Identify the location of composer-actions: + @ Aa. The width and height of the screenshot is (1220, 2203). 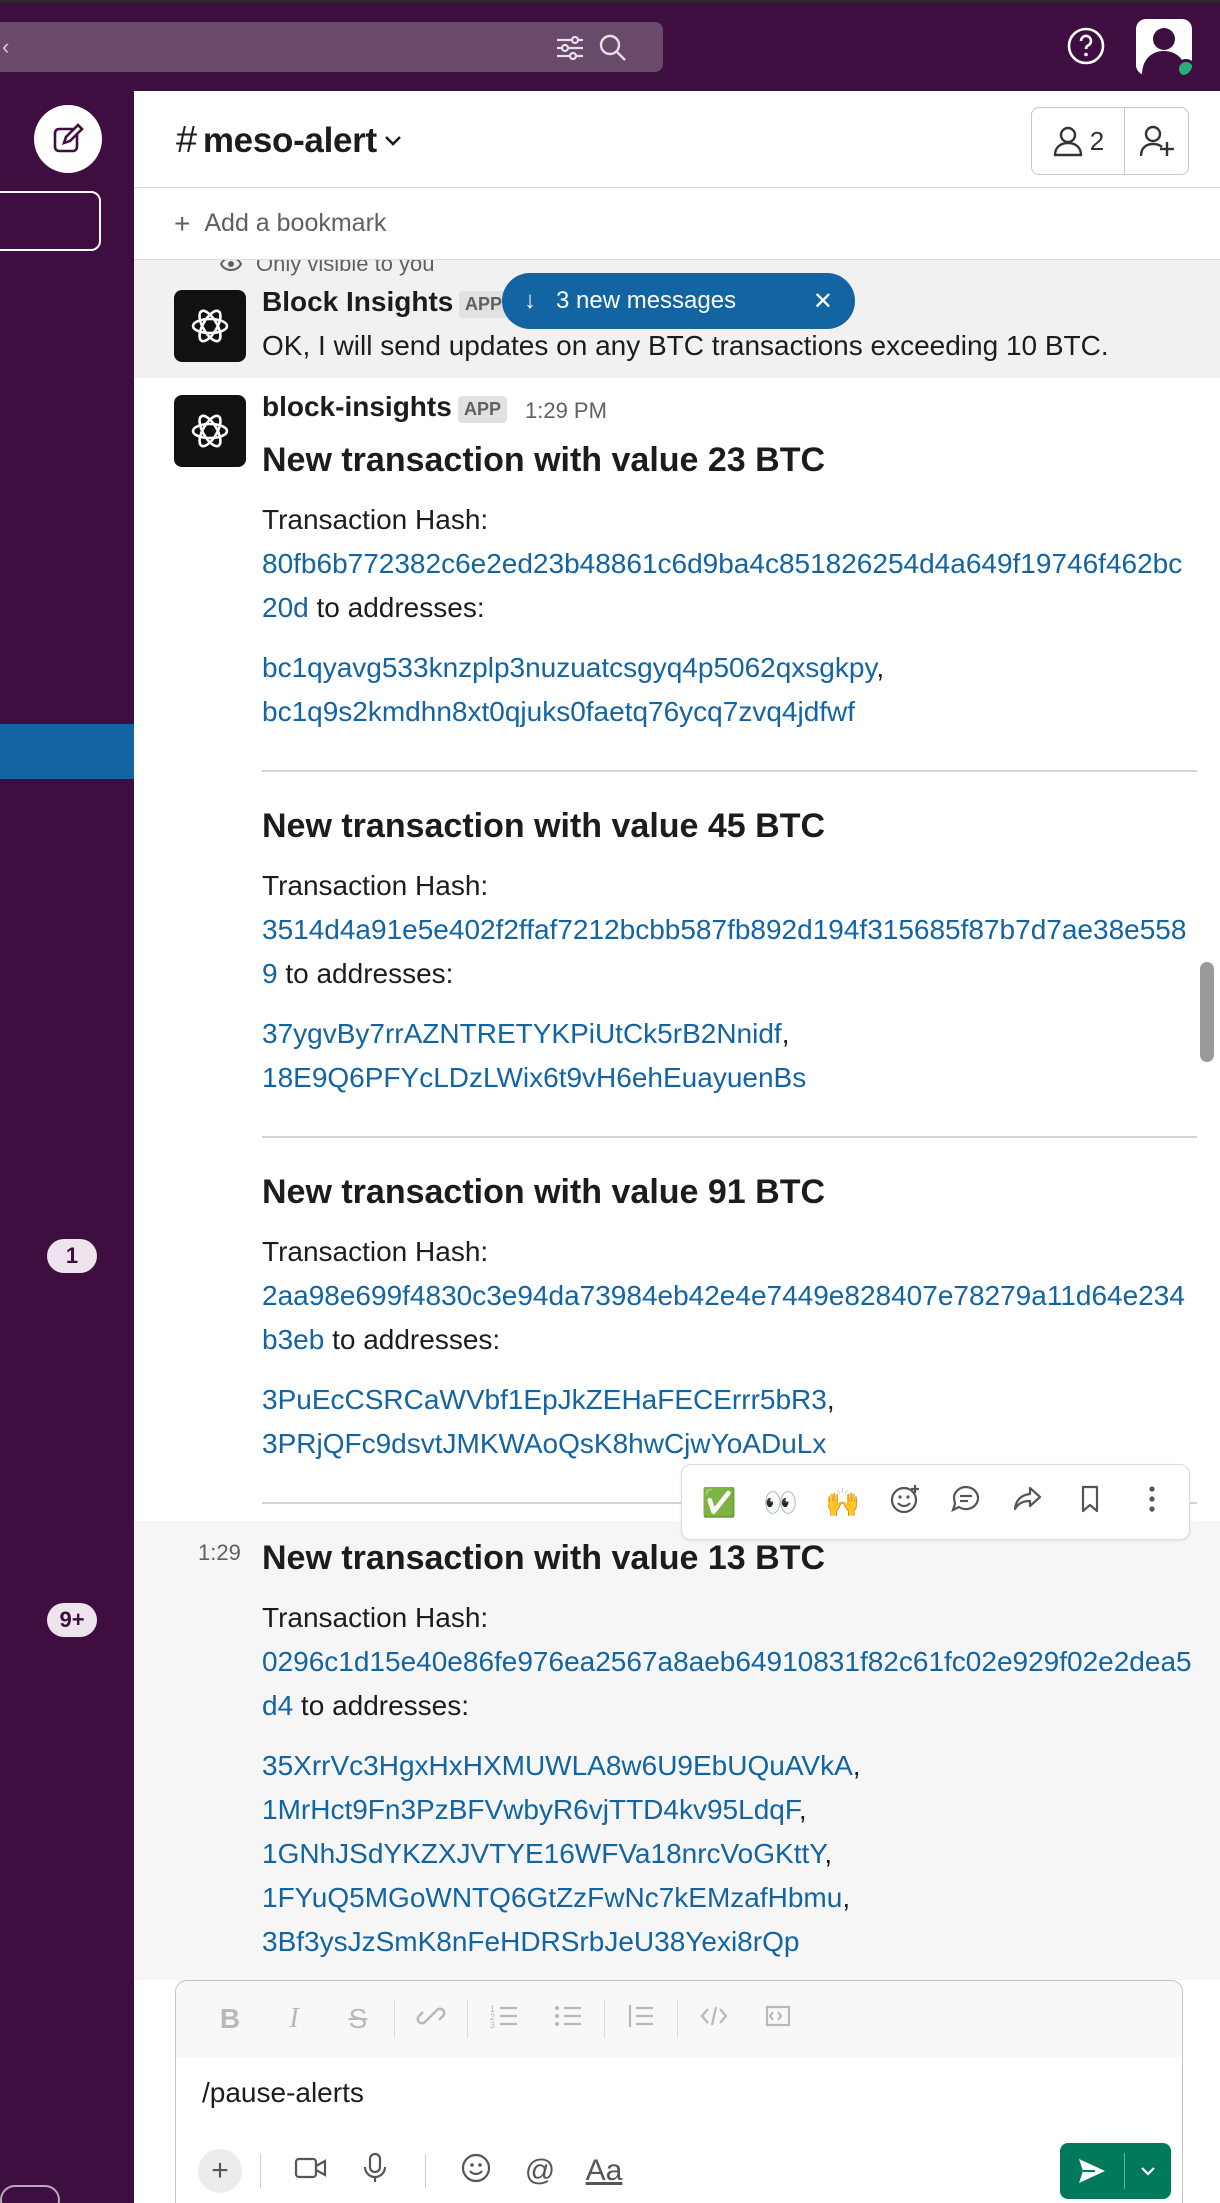
(417, 2171).